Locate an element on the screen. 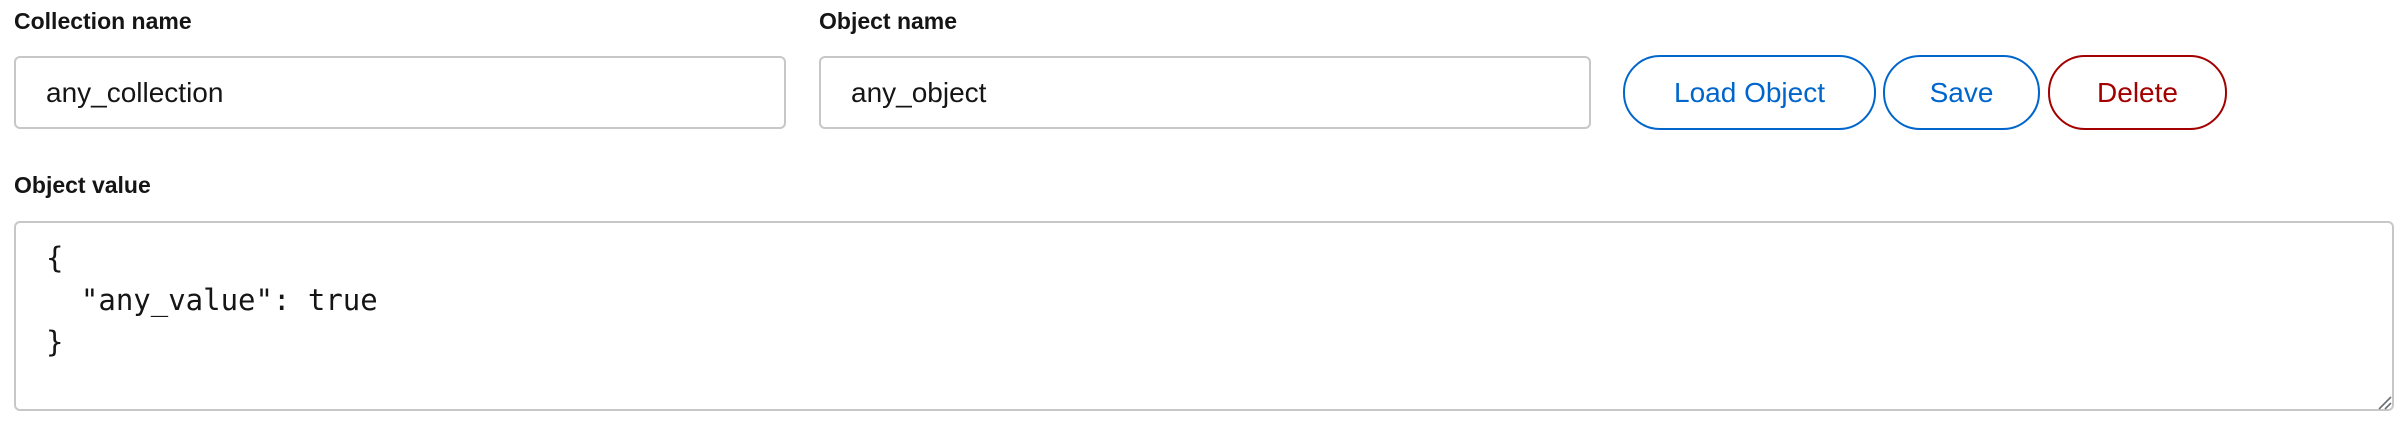 This screenshot has height=426, width=2406. resize-handle-icon is located at coordinates (2384, 402).